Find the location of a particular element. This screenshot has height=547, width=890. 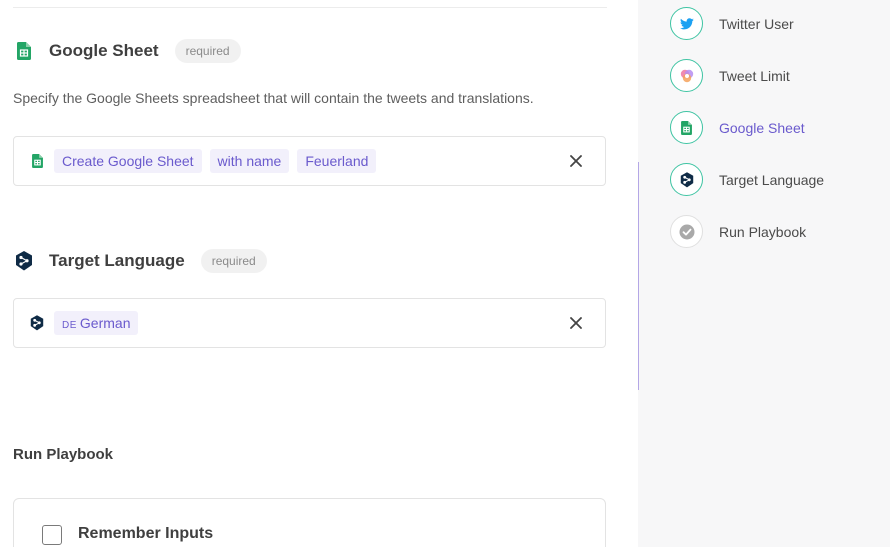

google-sheet-field: Create Google Sheet with name Feuerland is located at coordinates (309, 161).